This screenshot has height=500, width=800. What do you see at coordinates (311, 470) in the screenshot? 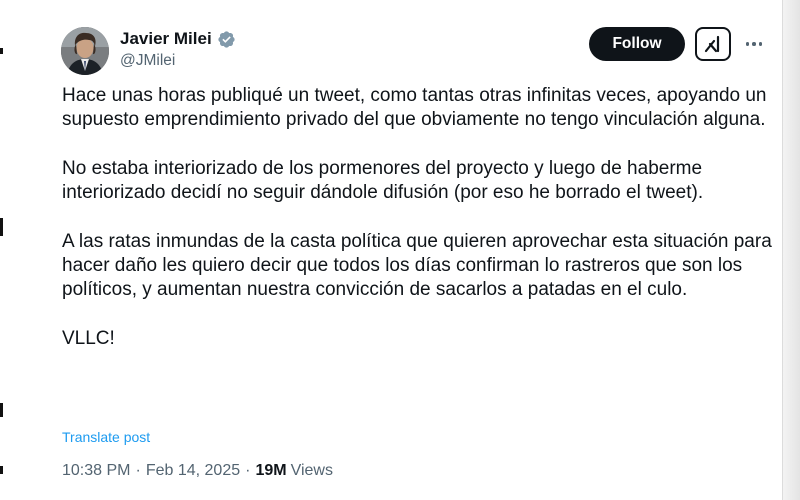
I see `views-label: Views` at bounding box center [311, 470].